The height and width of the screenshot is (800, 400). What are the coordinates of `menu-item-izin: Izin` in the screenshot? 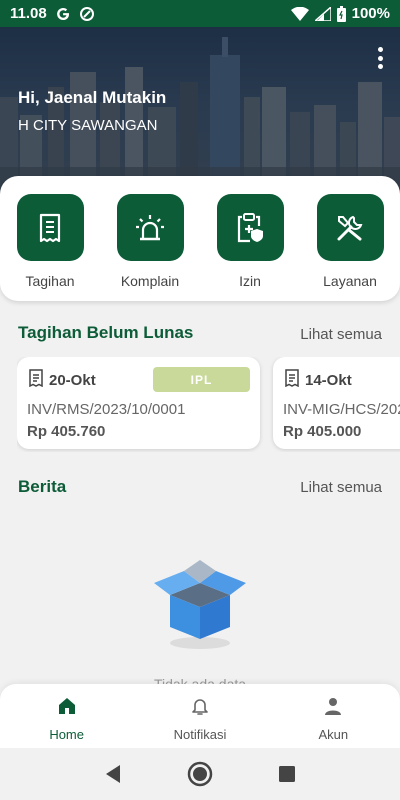 It's located at (250, 247).